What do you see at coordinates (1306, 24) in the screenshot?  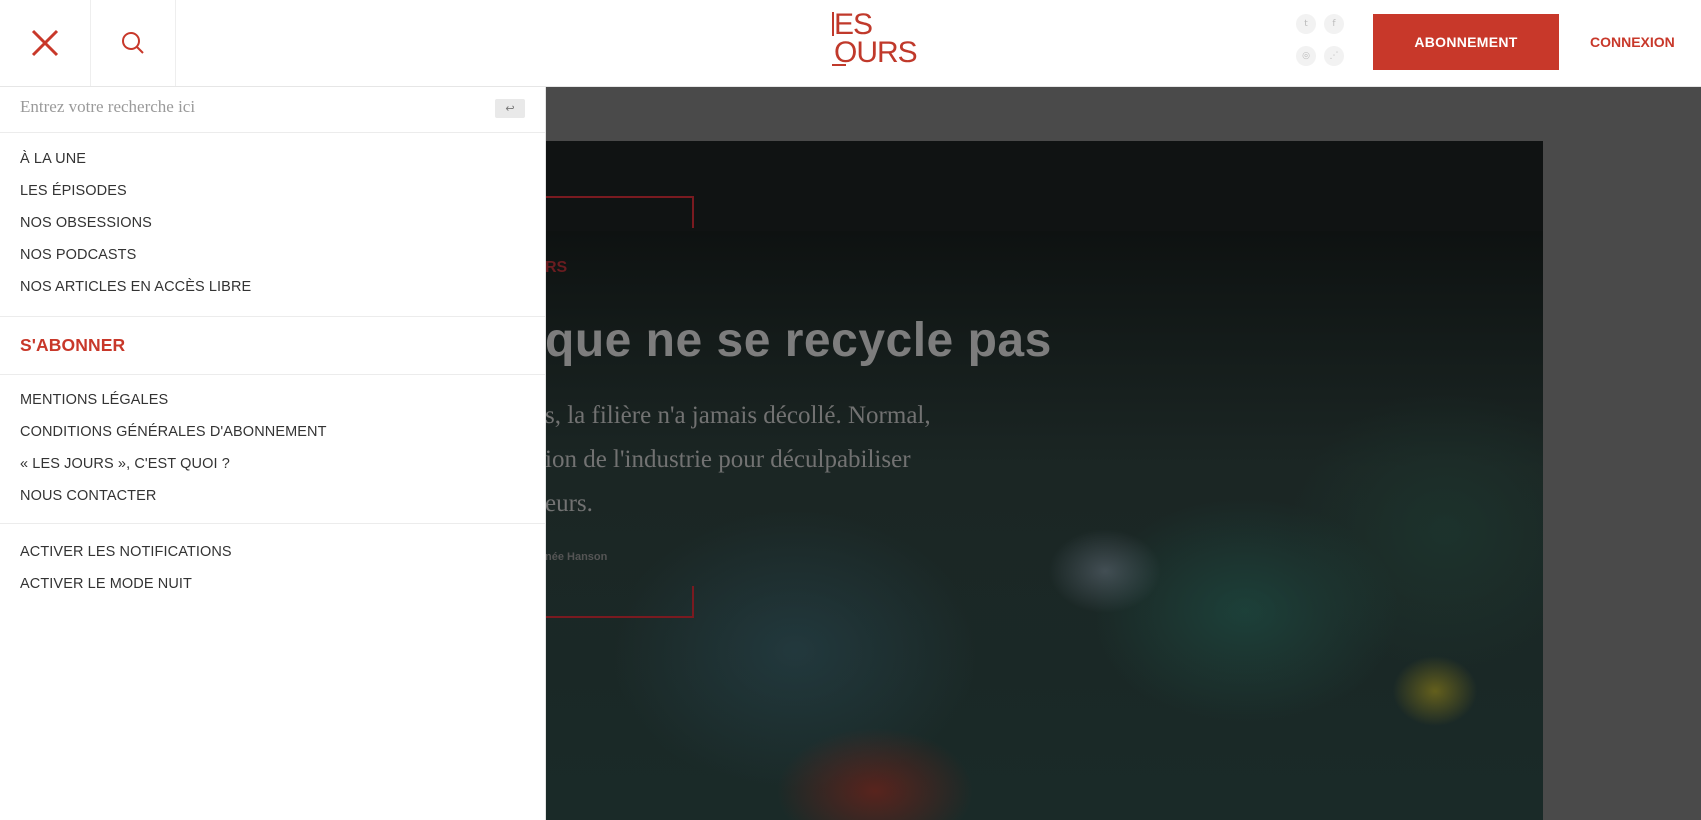 I see `twitter-icon: t` at bounding box center [1306, 24].